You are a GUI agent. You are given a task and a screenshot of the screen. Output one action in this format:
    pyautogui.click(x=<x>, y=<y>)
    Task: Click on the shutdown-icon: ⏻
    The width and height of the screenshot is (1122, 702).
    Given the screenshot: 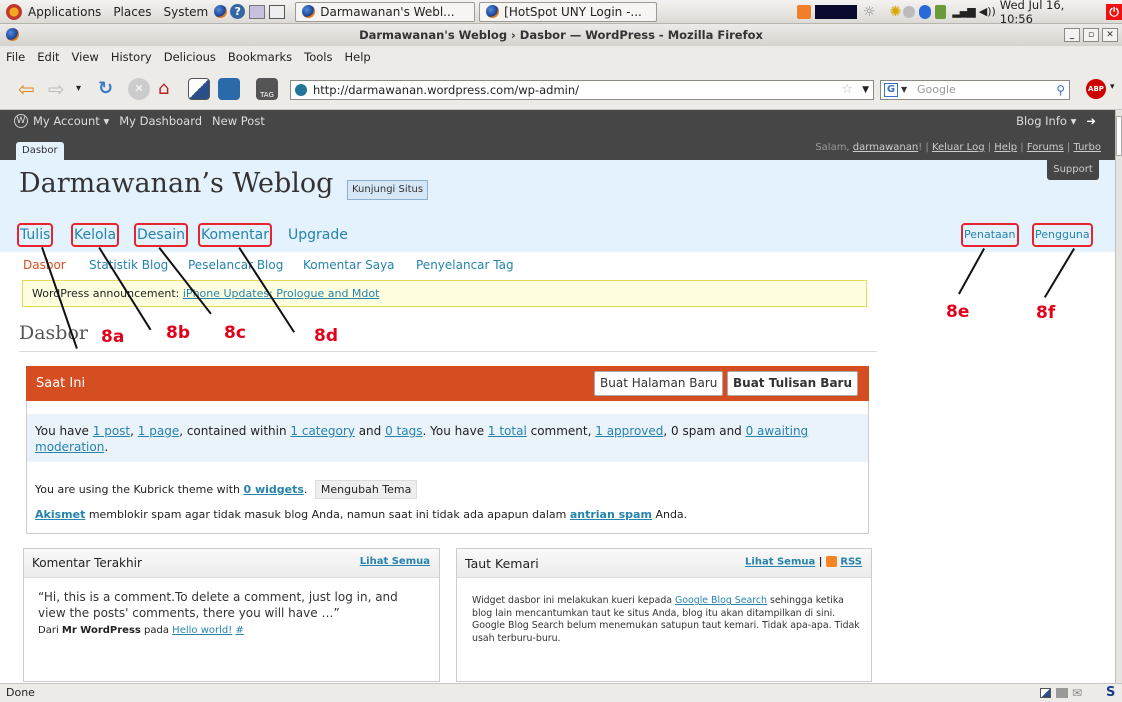 What is the action you would take?
    pyautogui.click(x=1114, y=11)
    